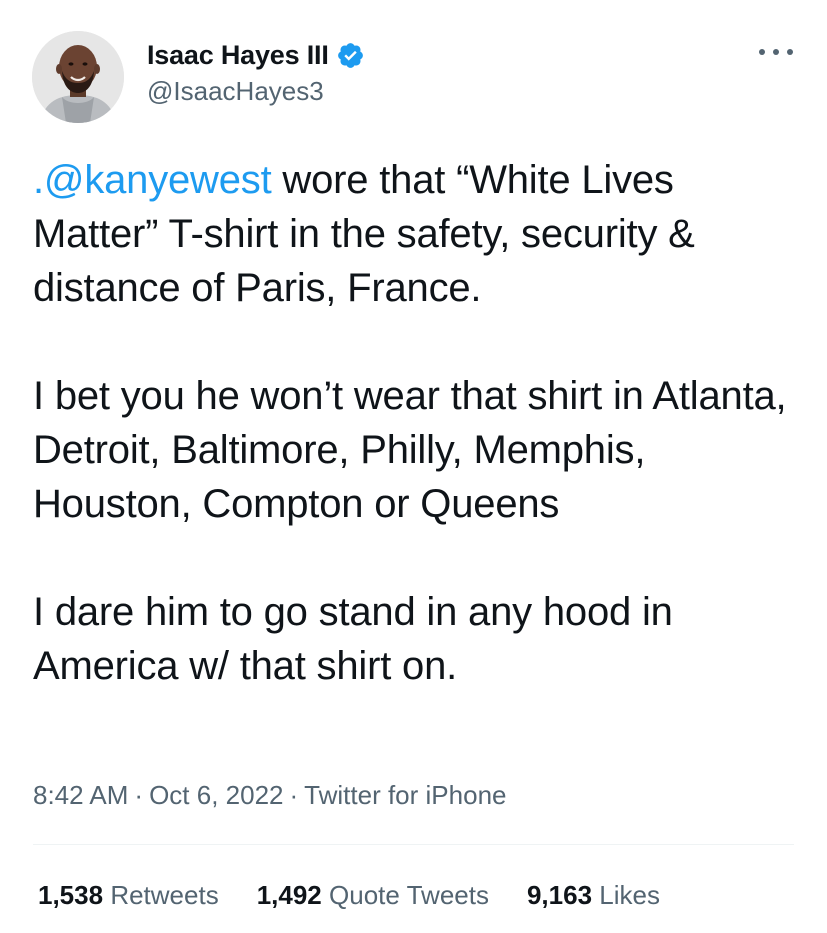 The image size is (827, 933). I want to click on likes-count: 9,163, so click(559, 895).